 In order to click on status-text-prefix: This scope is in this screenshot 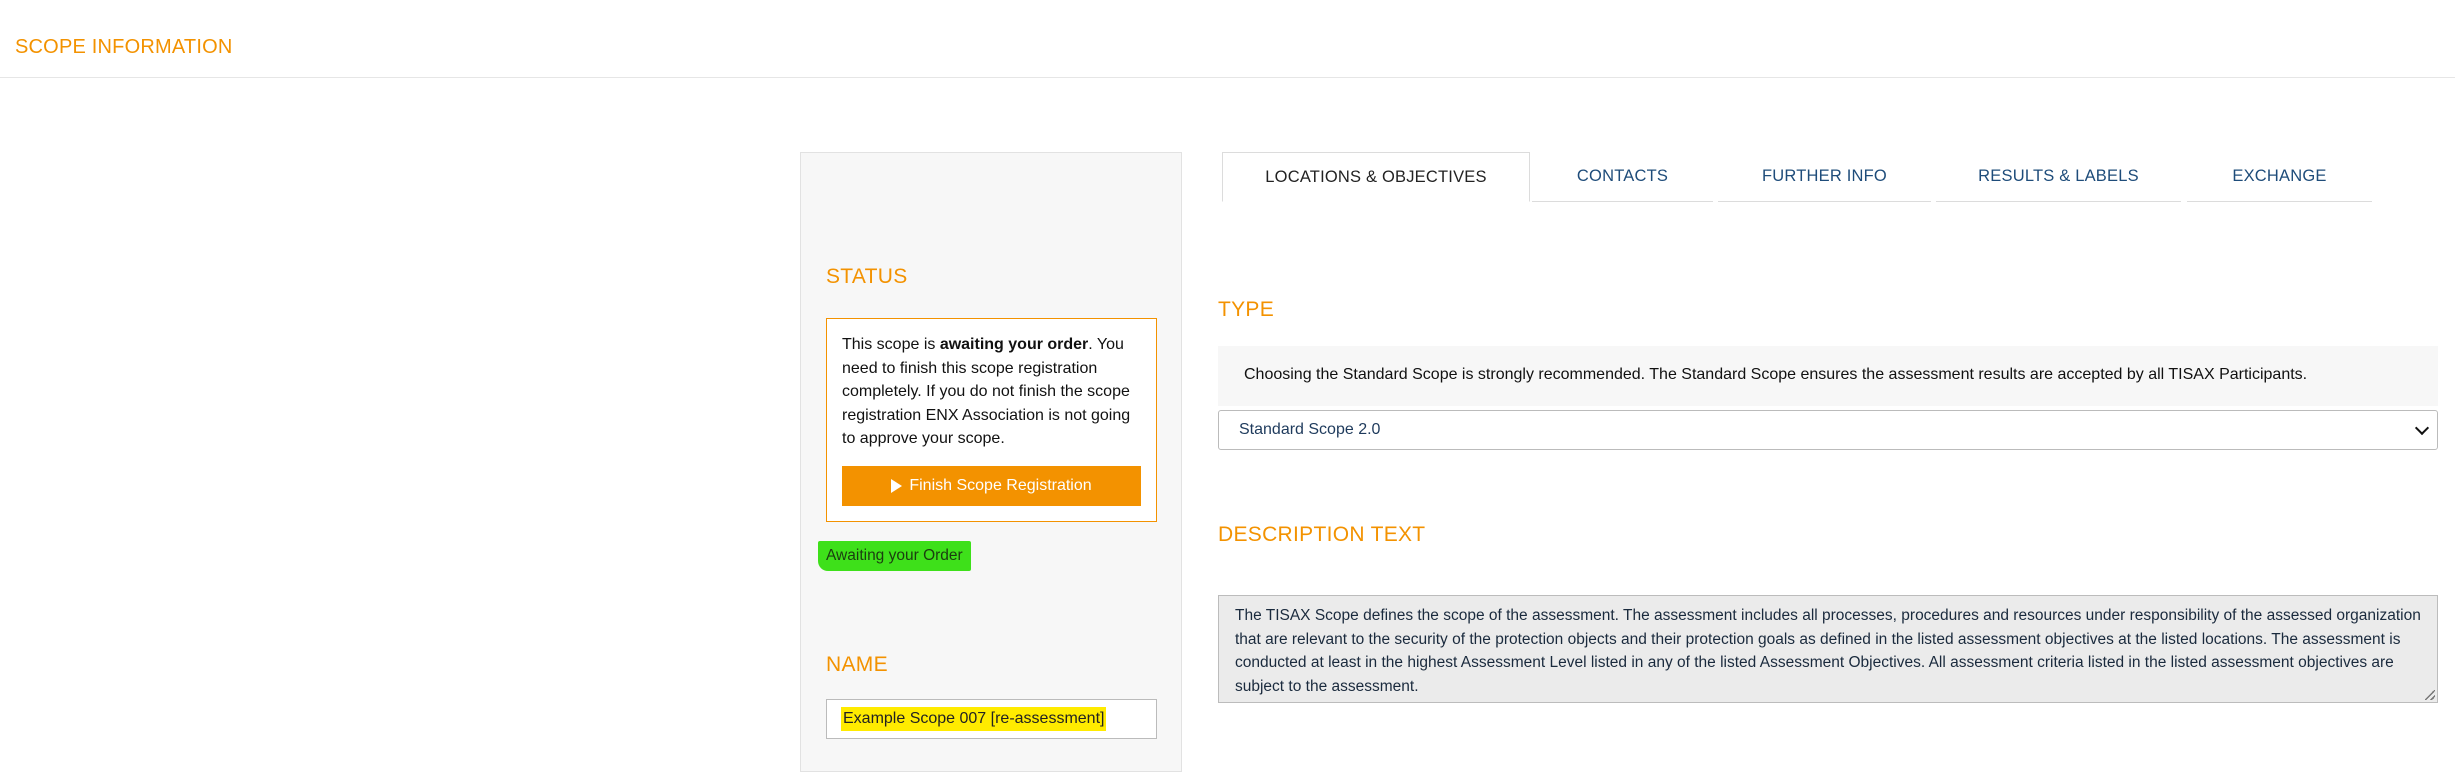, I will do `click(891, 344)`.